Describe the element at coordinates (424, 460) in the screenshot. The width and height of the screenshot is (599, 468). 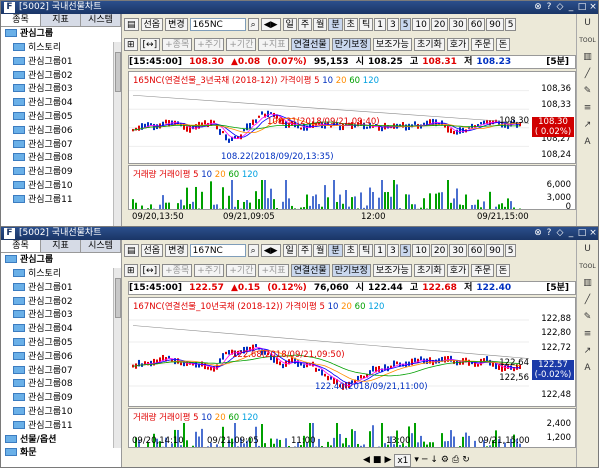
I see `minus-icon: ─` at that location.